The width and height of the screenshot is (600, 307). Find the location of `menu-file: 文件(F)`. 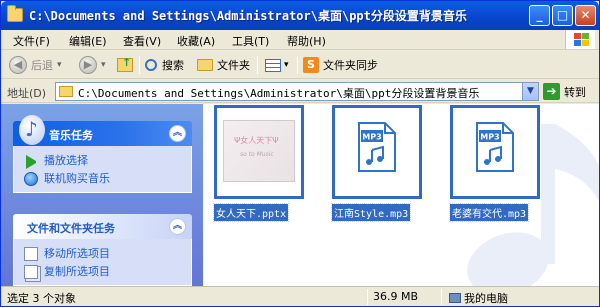

menu-file: 文件(F) is located at coordinates (31, 41).